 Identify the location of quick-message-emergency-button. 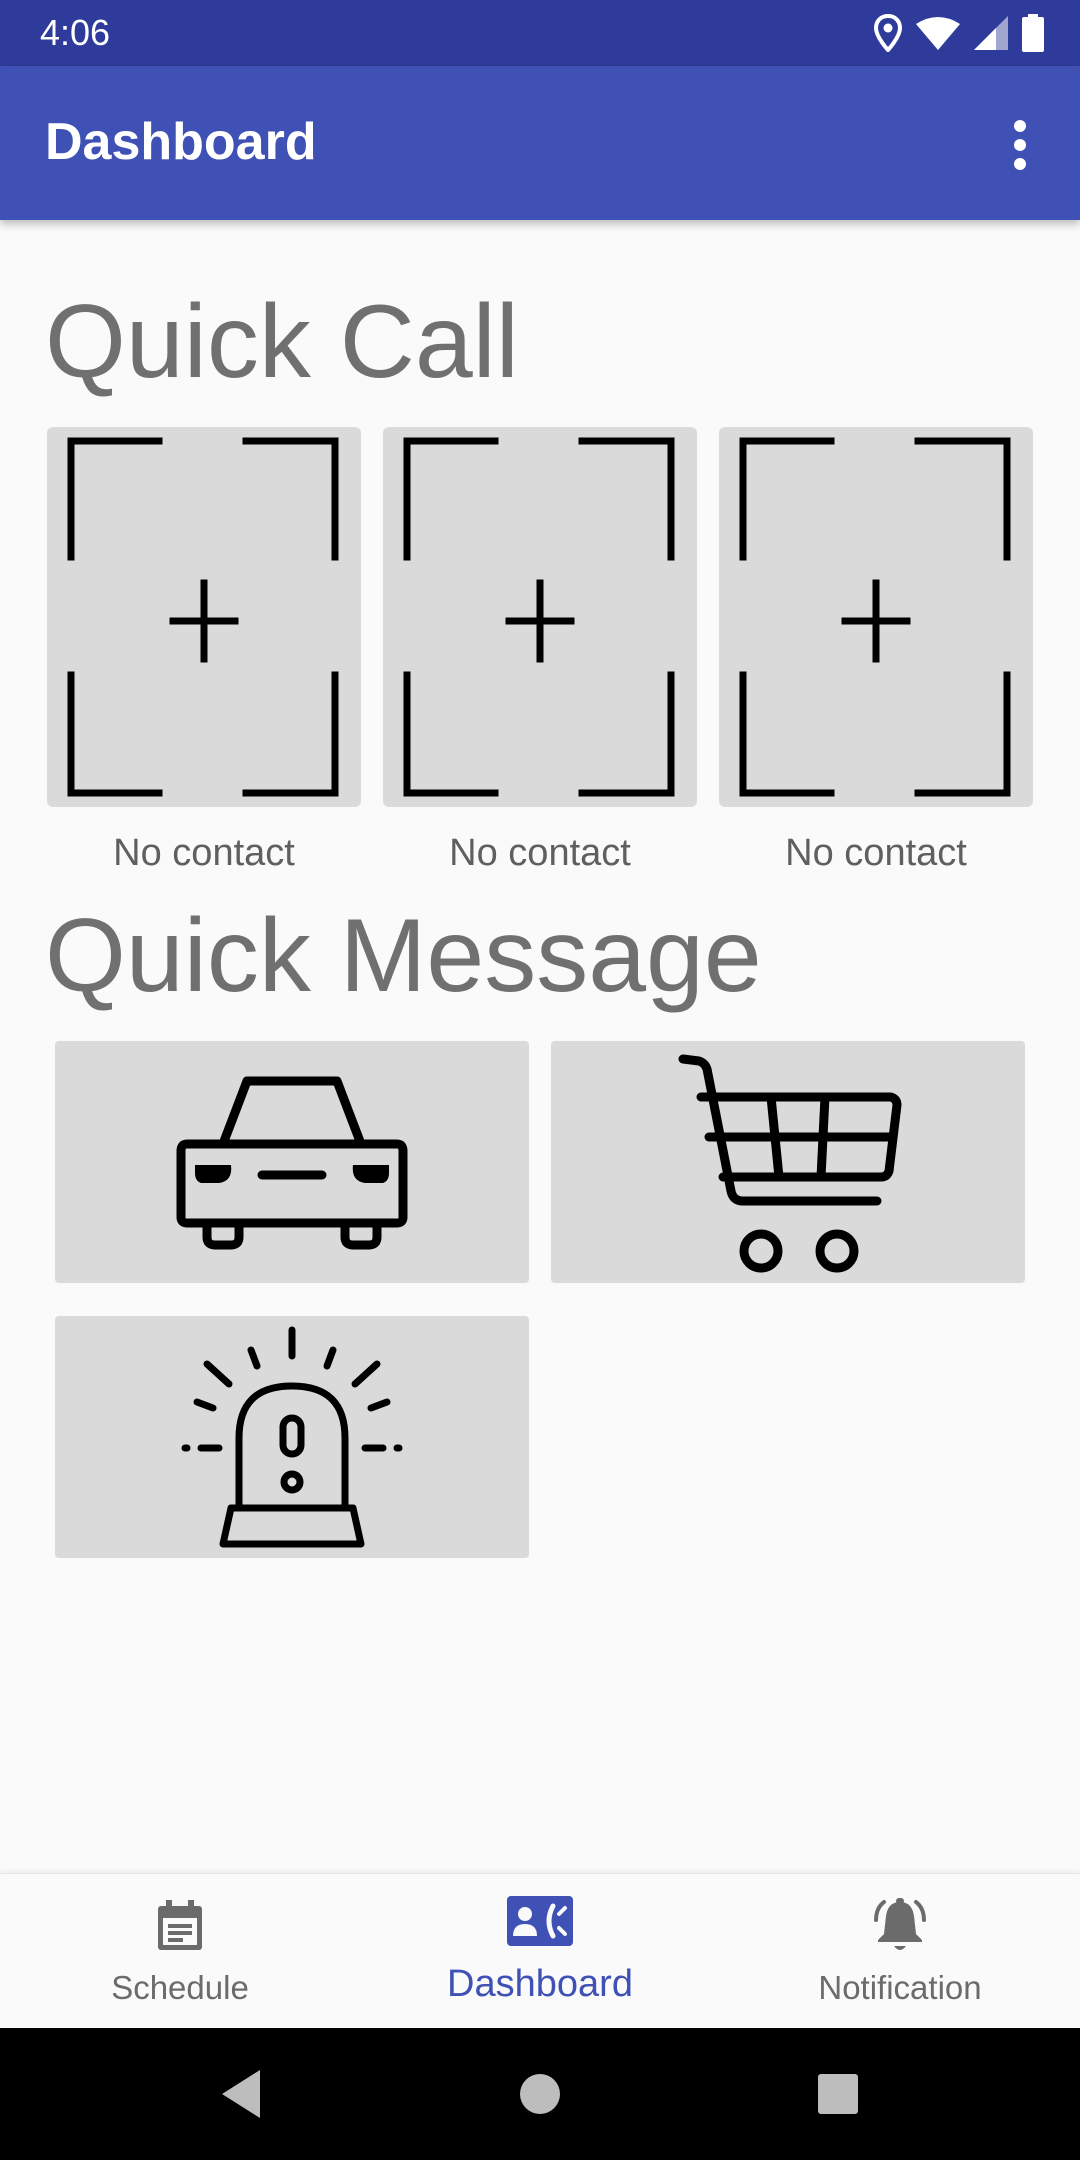
(292, 1437).